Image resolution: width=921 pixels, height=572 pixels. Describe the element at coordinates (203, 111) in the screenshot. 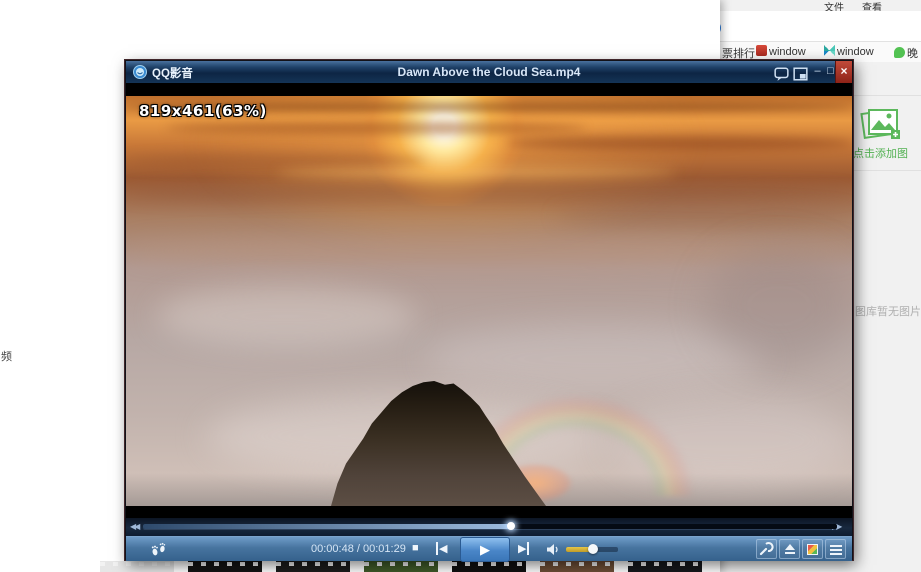

I see `resolution-overlay-text: 819x461(63%)` at that location.